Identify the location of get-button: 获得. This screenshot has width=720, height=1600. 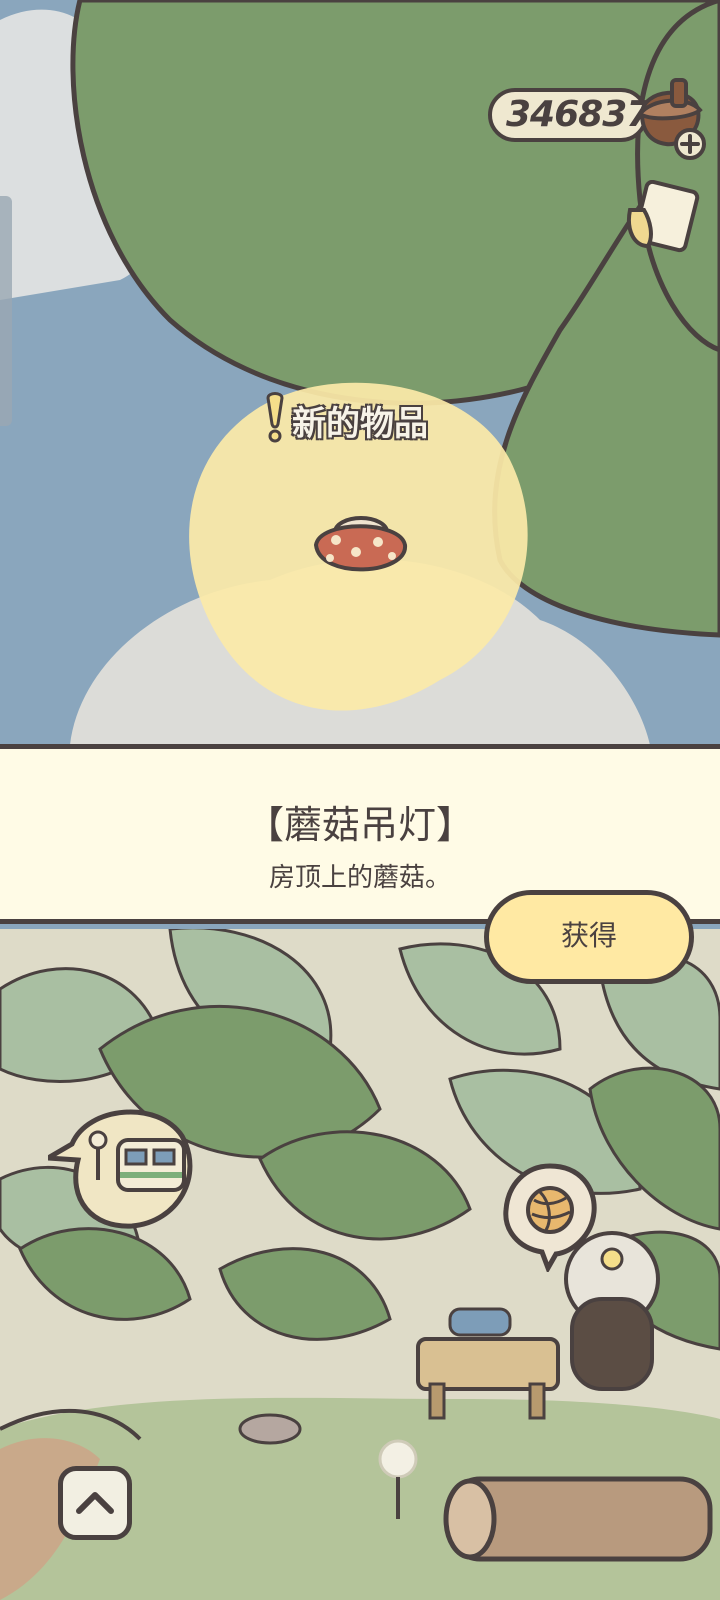
(589, 937).